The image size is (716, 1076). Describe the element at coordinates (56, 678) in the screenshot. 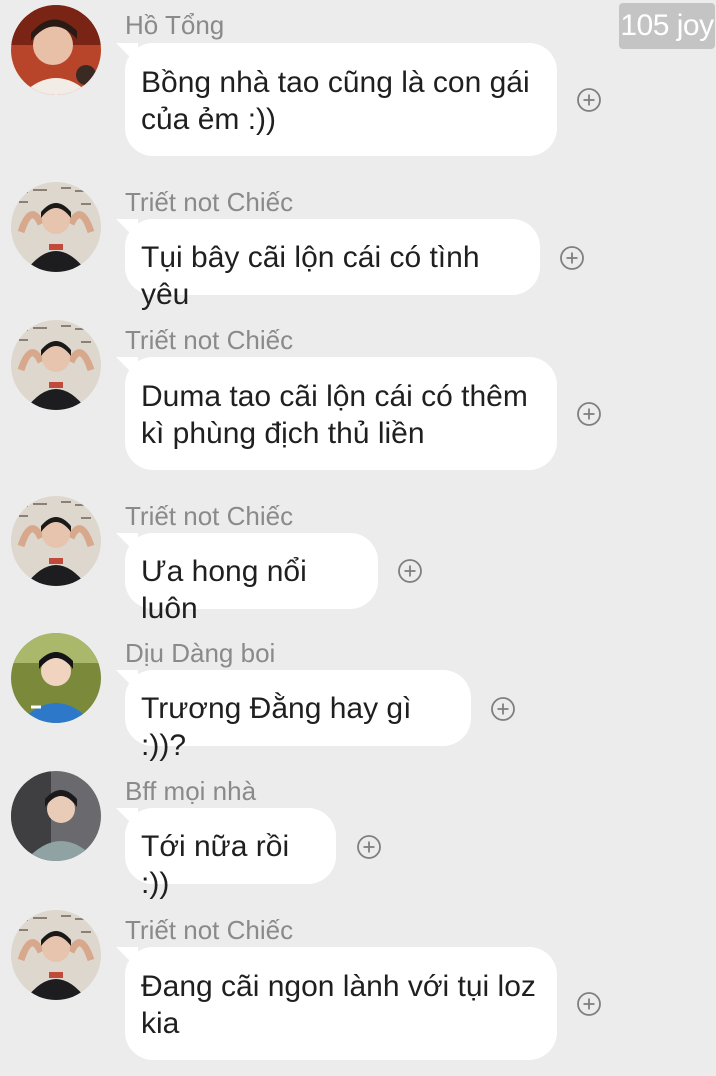

I see `avatar-diu-dang` at that location.